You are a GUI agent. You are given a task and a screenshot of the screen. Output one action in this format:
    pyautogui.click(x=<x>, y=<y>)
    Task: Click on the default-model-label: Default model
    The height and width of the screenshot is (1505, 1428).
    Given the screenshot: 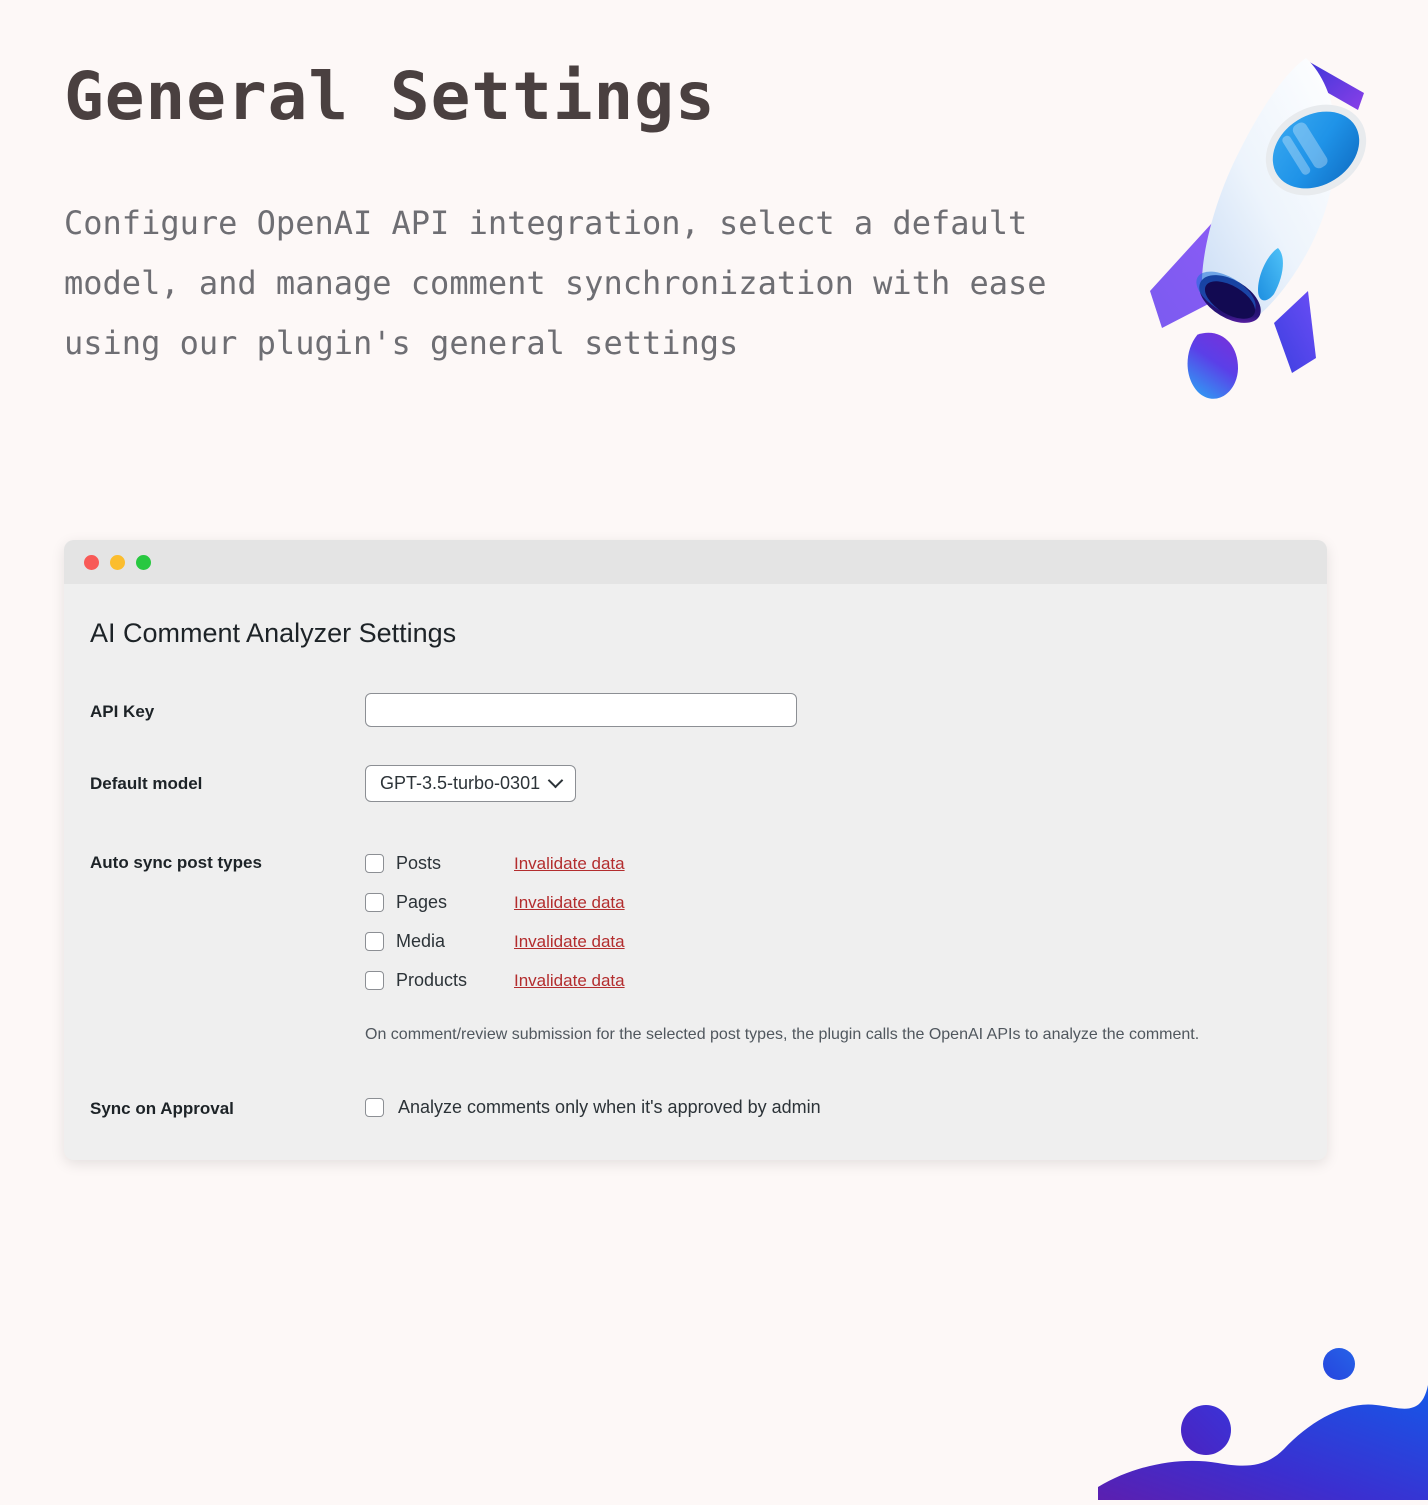 What is the action you would take?
    pyautogui.click(x=146, y=783)
    